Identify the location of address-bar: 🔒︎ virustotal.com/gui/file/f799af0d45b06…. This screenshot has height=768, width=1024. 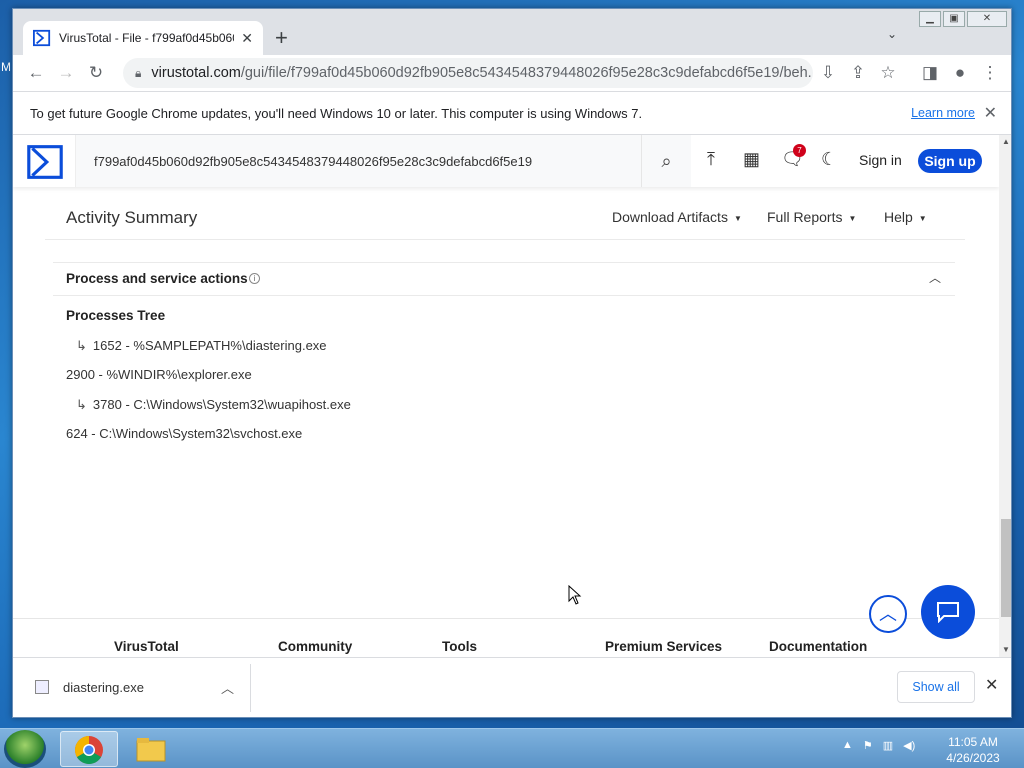
(468, 73).